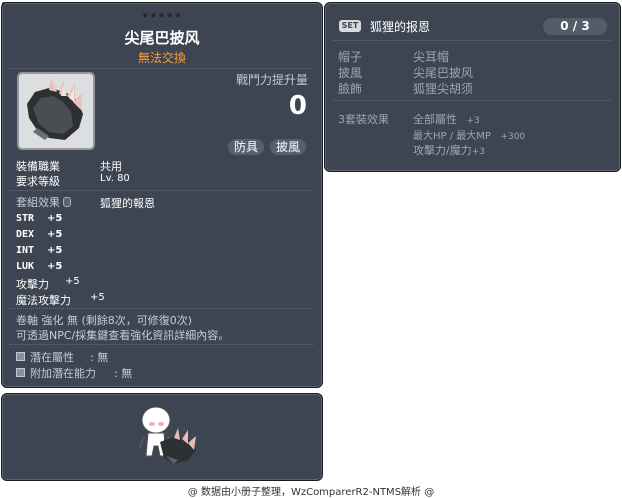 The height and width of the screenshot is (498, 622). I want to click on magic-attack-row: 魔法攻擊力 +5, so click(60, 300).